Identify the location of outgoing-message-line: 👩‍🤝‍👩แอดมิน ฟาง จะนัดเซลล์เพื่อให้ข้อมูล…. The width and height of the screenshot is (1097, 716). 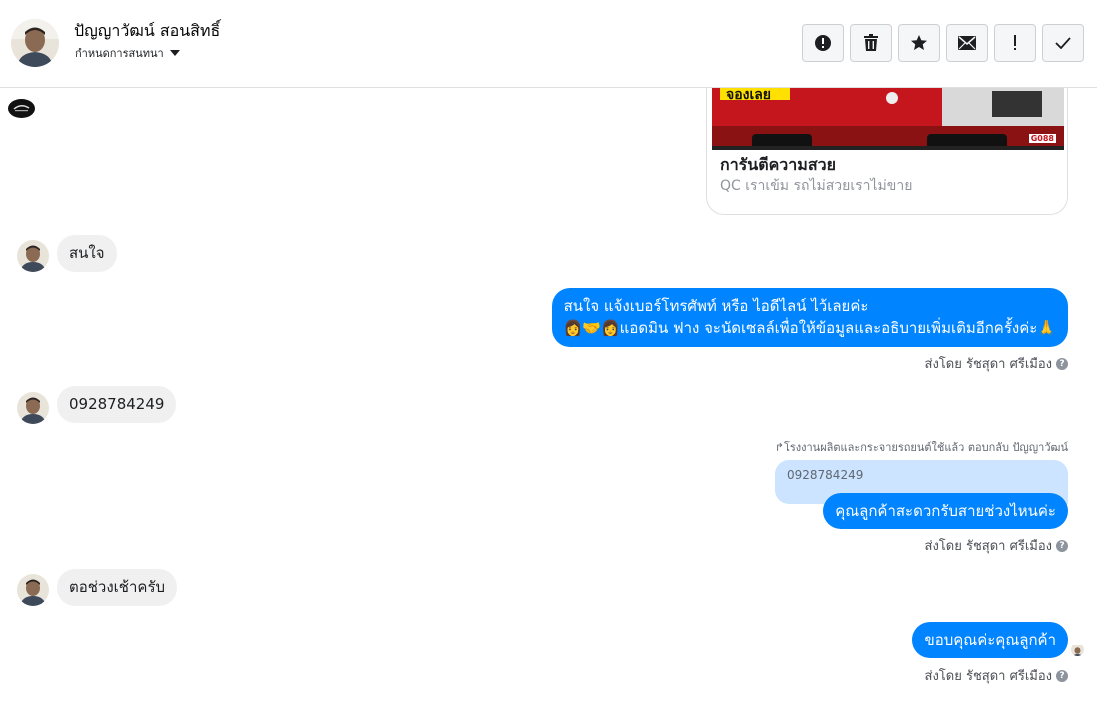
(809, 328).